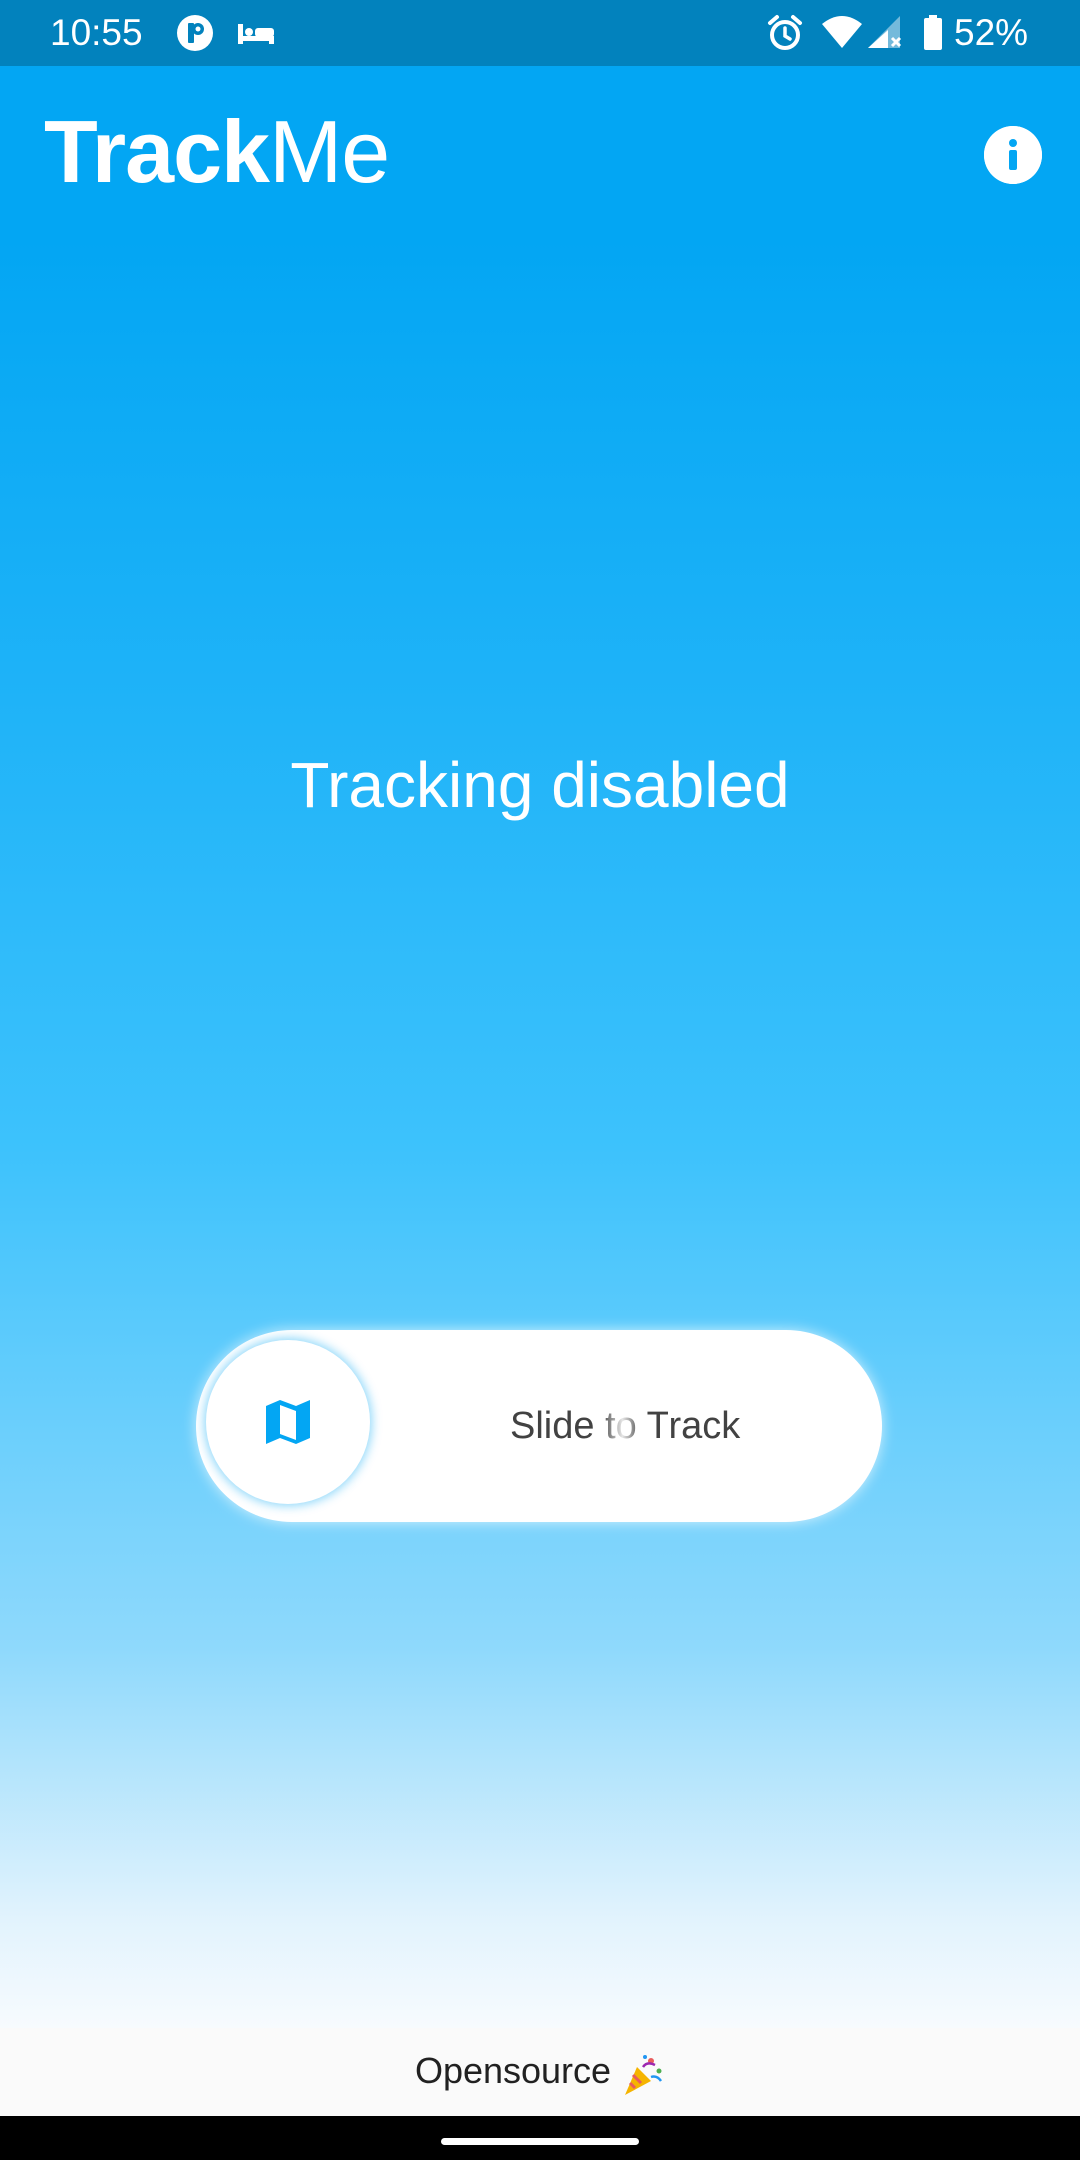 The image size is (1080, 2160). Describe the element at coordinates (842, 33) in the screenshot. I see `wifi-icon` at that location.